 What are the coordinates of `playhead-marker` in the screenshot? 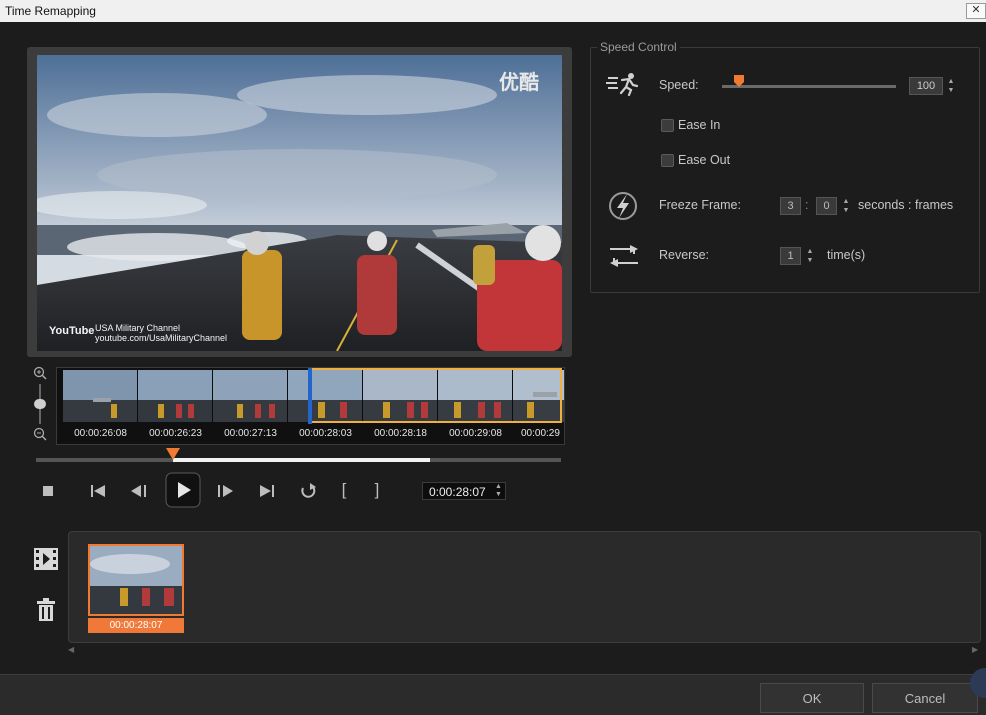 It's located at (310, 396).